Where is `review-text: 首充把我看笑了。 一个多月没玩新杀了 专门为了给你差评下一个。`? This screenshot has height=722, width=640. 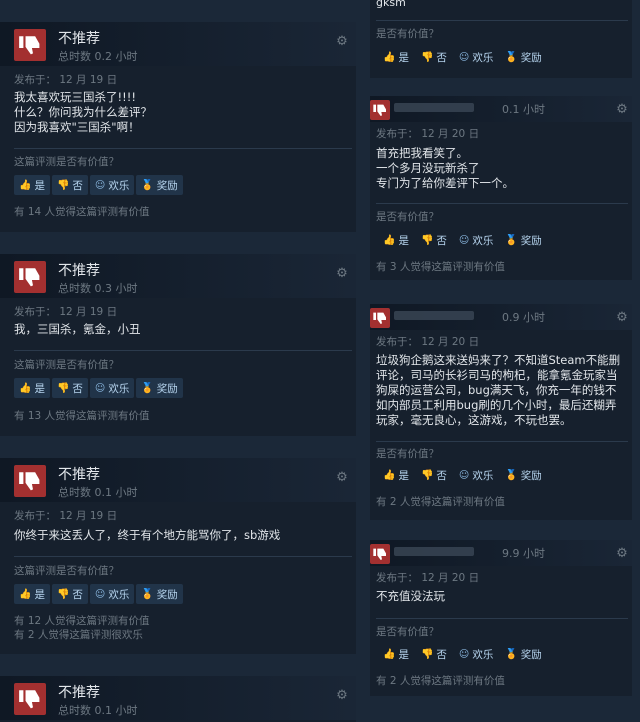
review-text: 首充把我看笑了。 一个多月没玩新杀了 专门为了给你差评下一个。 is located at coordinates (445, 168).